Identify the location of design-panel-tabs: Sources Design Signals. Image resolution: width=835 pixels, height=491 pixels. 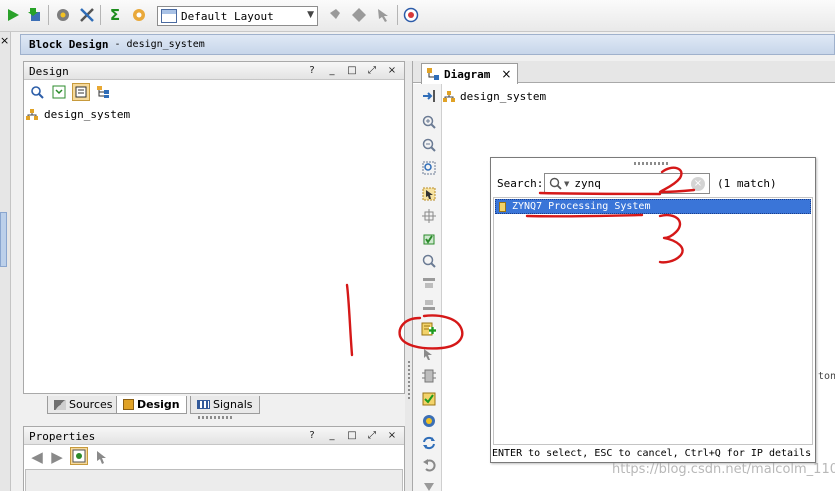
(214, 407).